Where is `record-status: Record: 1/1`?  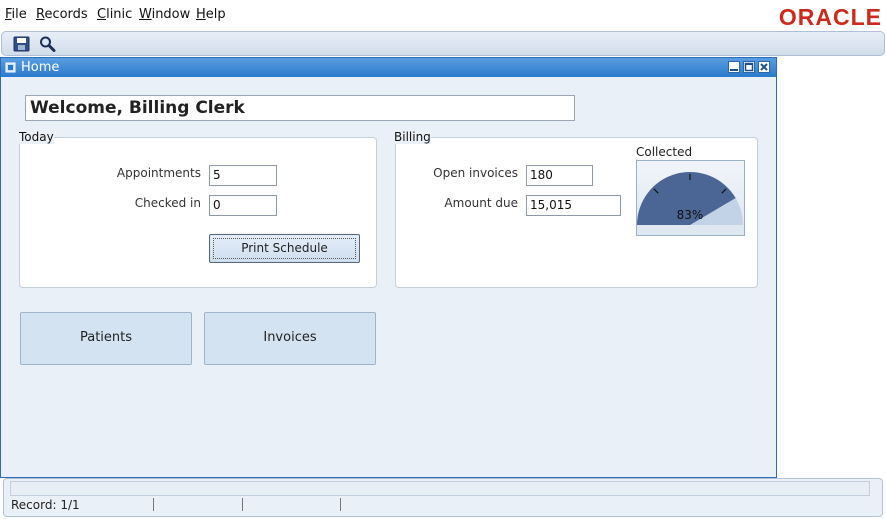 record-status: Record: 1/1 is located at coordinates (45, 505).